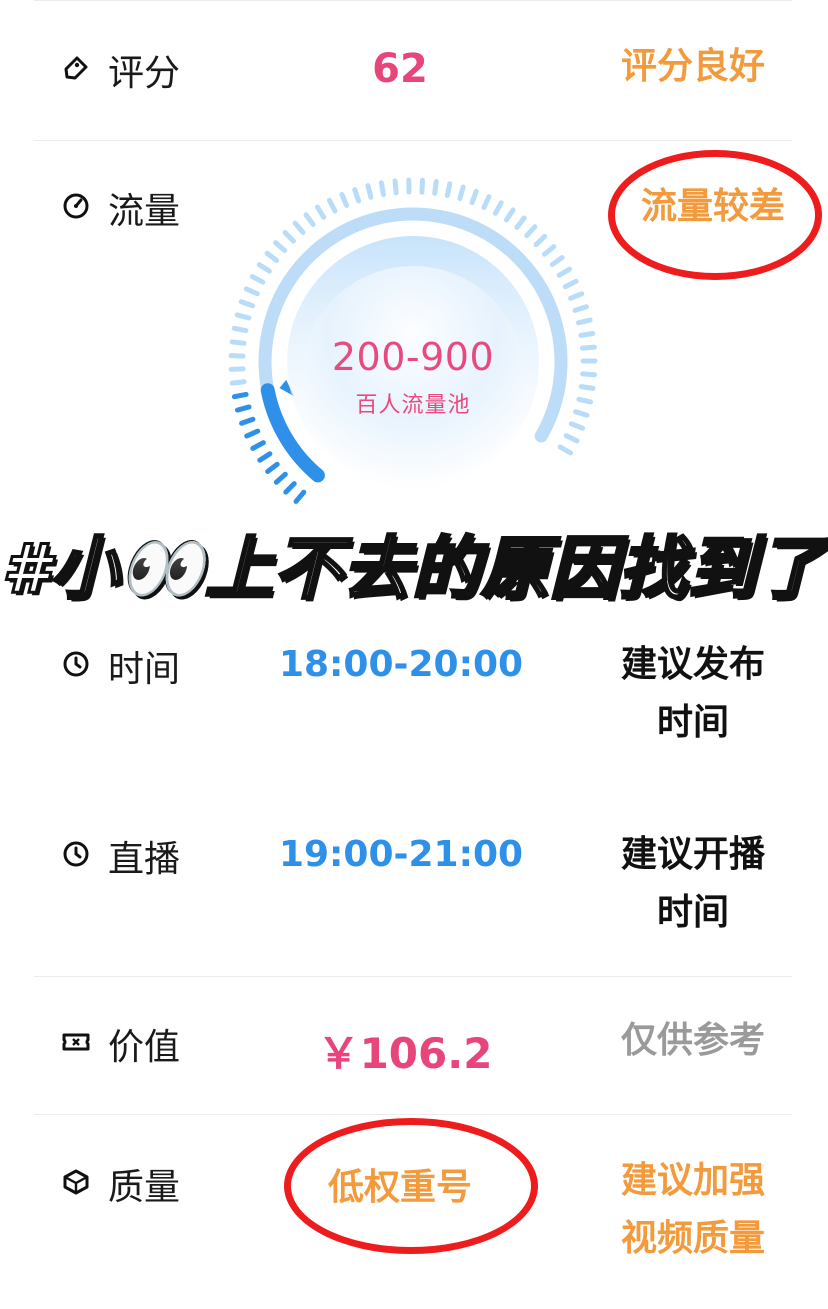 This screenshot has width=828, height=1309. Describe the element at coordinates (401, 854) in the screenshot. I see `live-value: 19:00-21:00` at that location.